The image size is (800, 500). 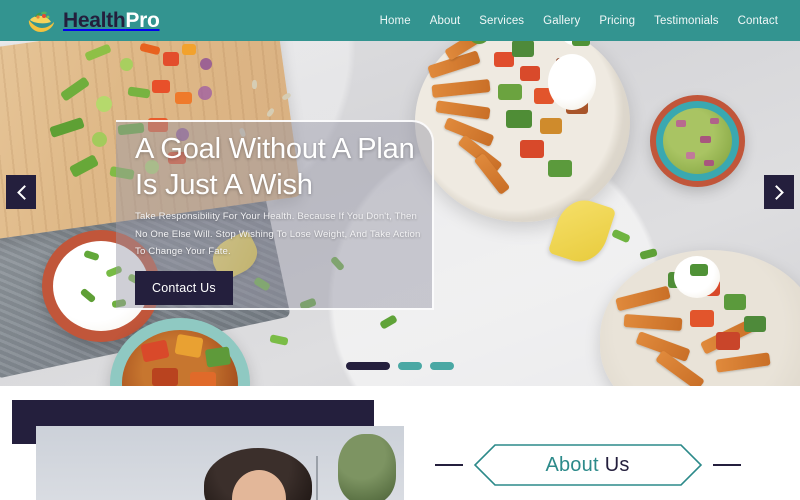 I want to click on nav-item-pricing: Pricing, so click(x=617, y=21).